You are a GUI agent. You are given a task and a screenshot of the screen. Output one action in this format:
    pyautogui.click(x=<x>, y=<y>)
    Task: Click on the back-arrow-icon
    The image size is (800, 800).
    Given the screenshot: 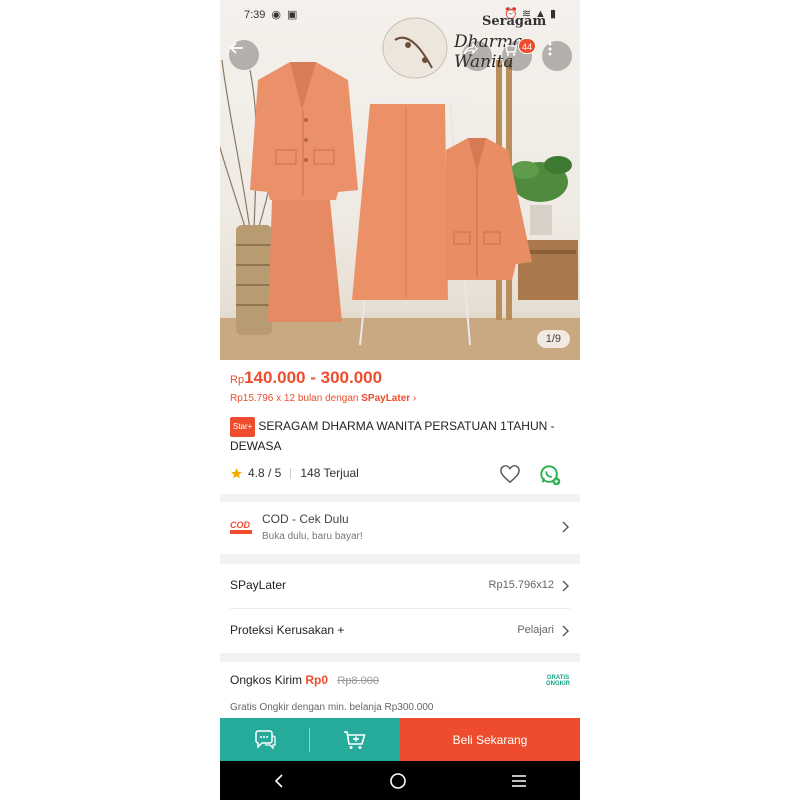 What is the action you would take?
    pyautogui.click(x=236, y=48)
    